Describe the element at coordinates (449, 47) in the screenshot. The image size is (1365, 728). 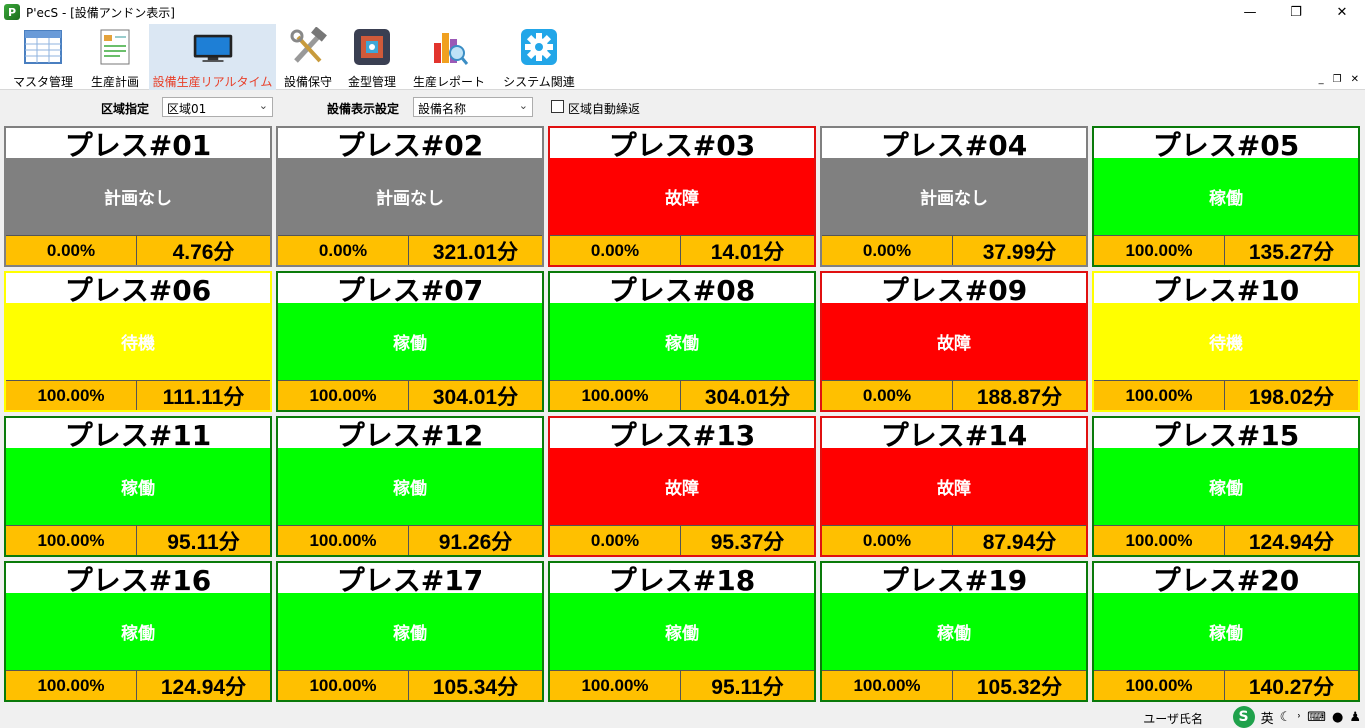
I see `report-chart-icon` at that location.